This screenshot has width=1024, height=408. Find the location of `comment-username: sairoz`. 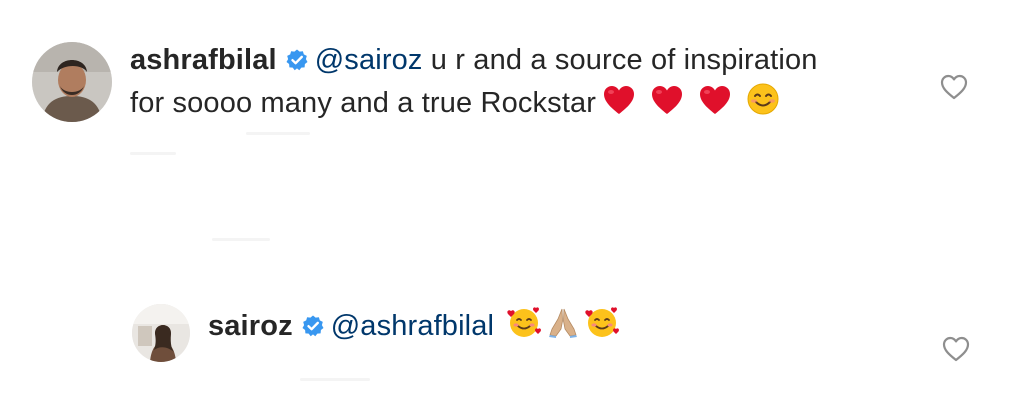

comment-username: sairoz is located at coordinates (250, 326).